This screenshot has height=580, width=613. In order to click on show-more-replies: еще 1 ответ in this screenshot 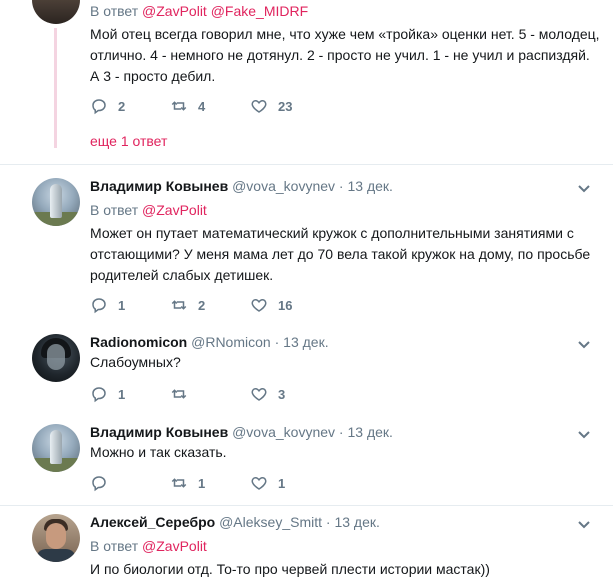, I will do `click(128, 141)`.